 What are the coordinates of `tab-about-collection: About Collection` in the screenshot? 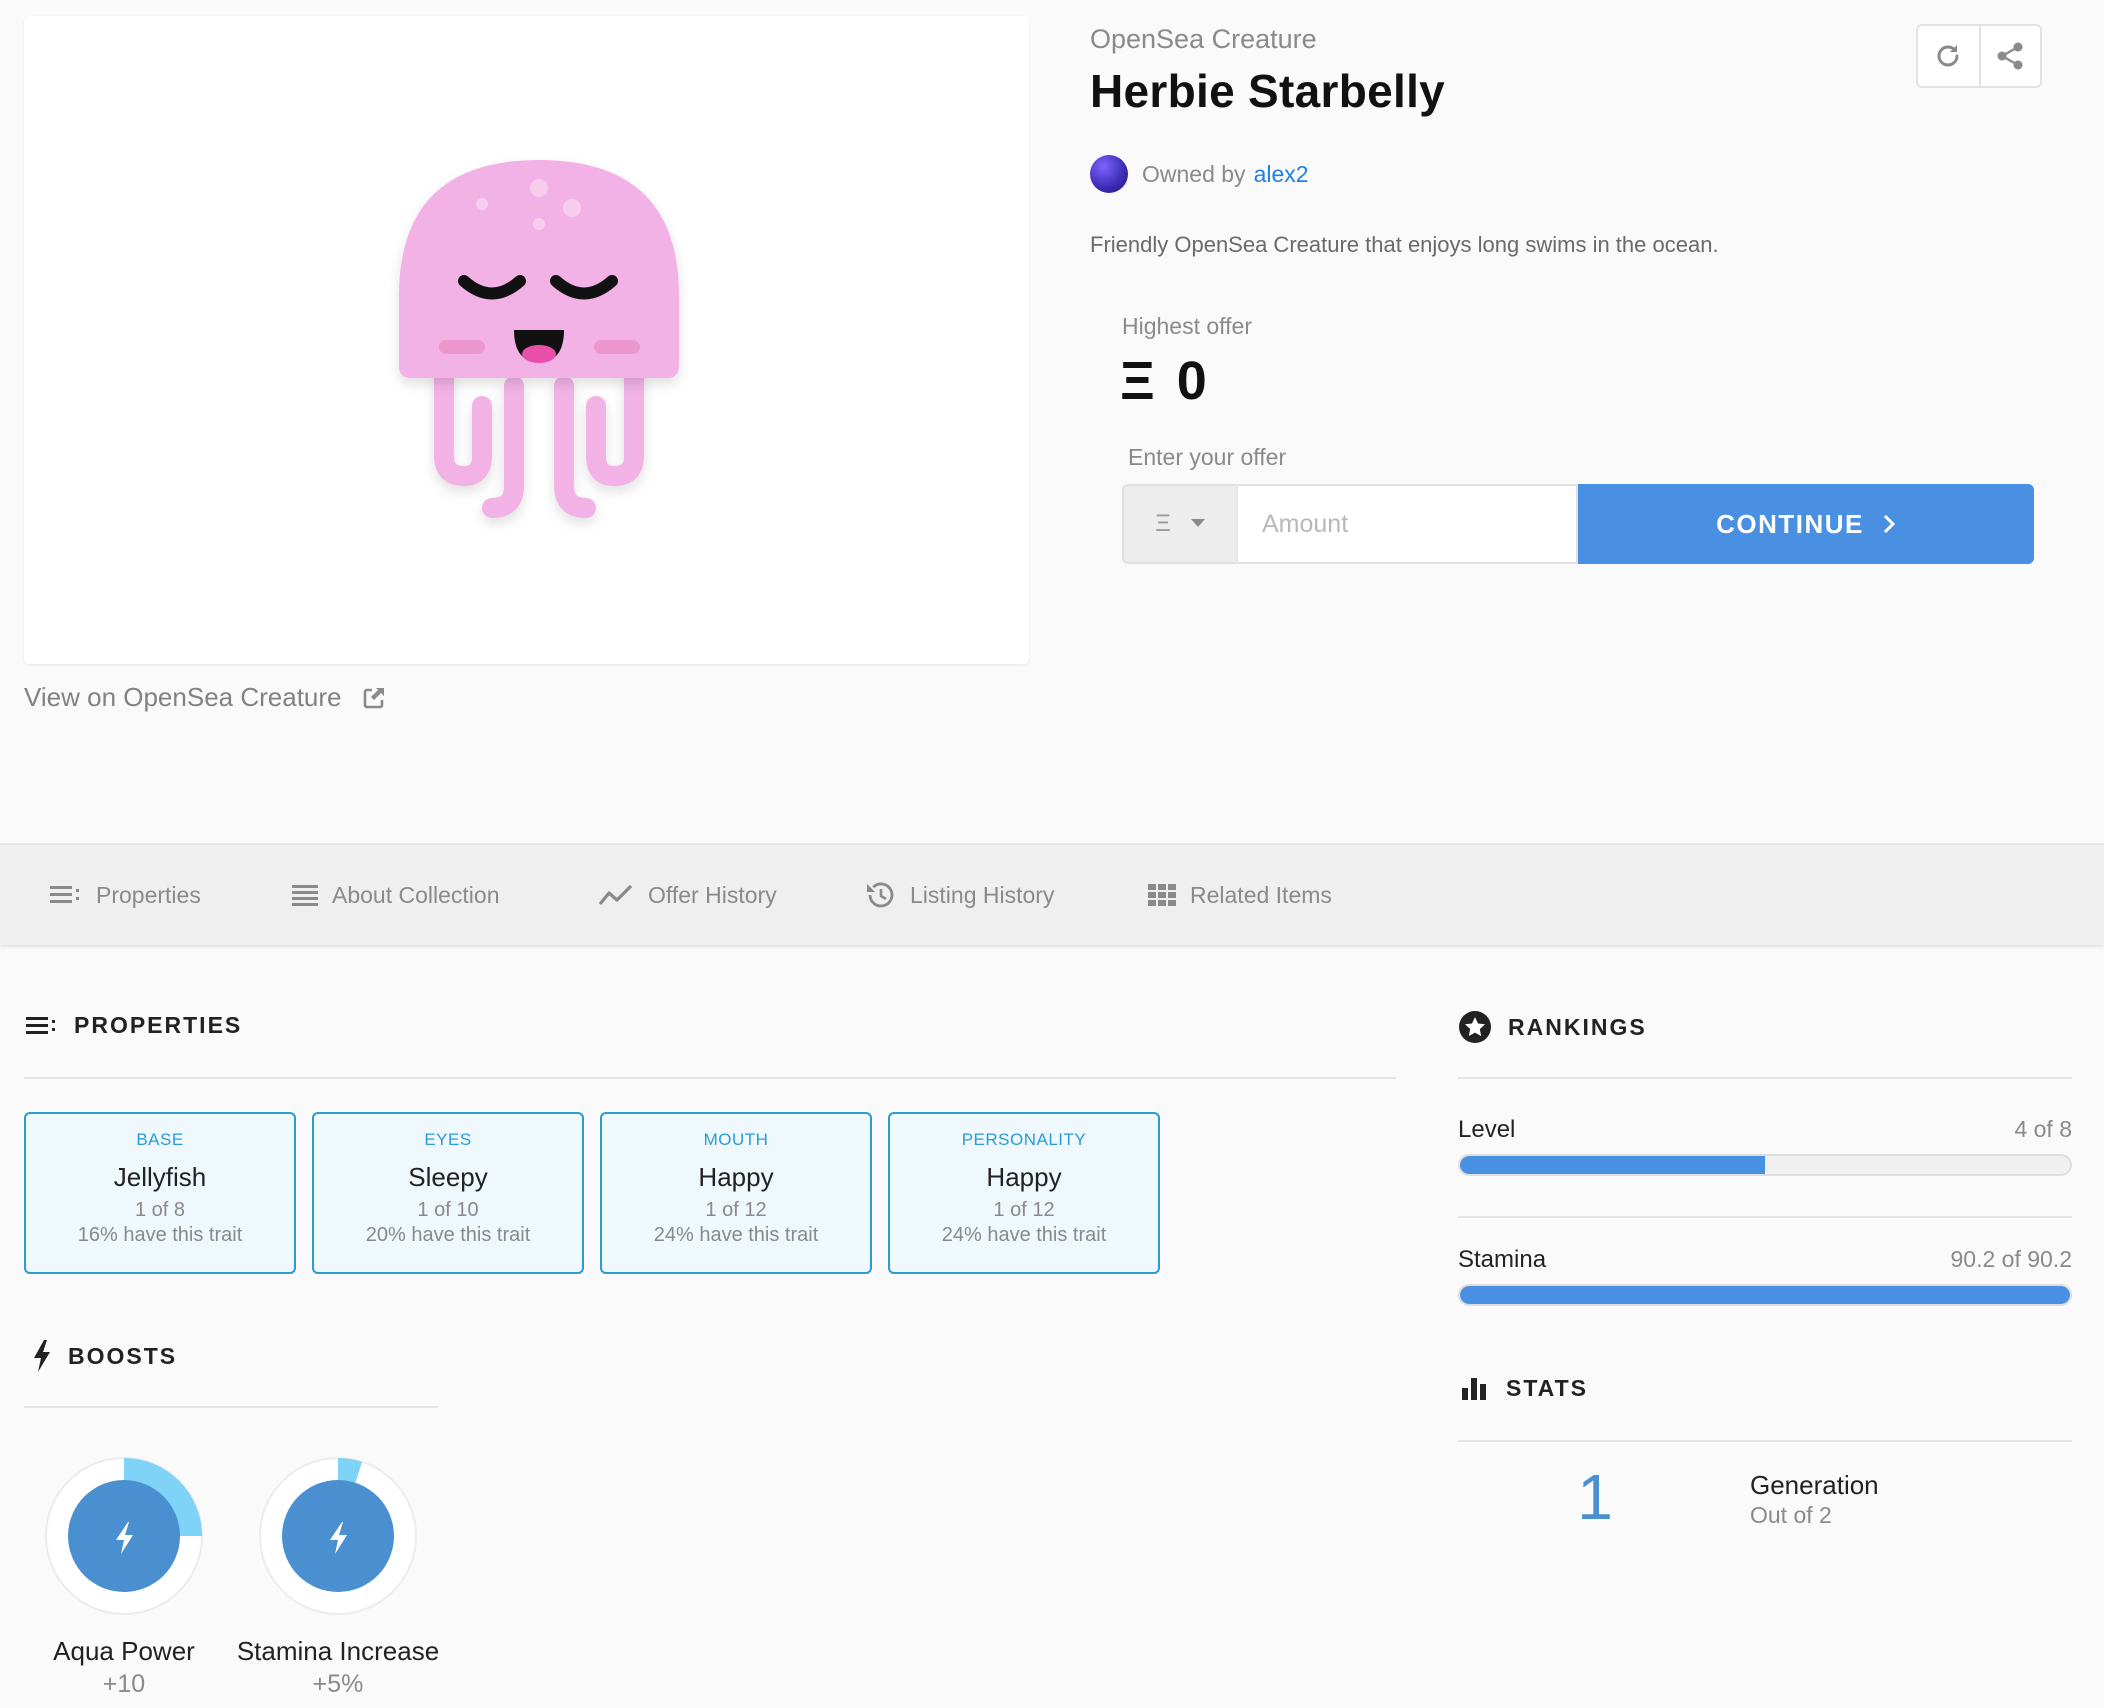 It's located at (396, 895).